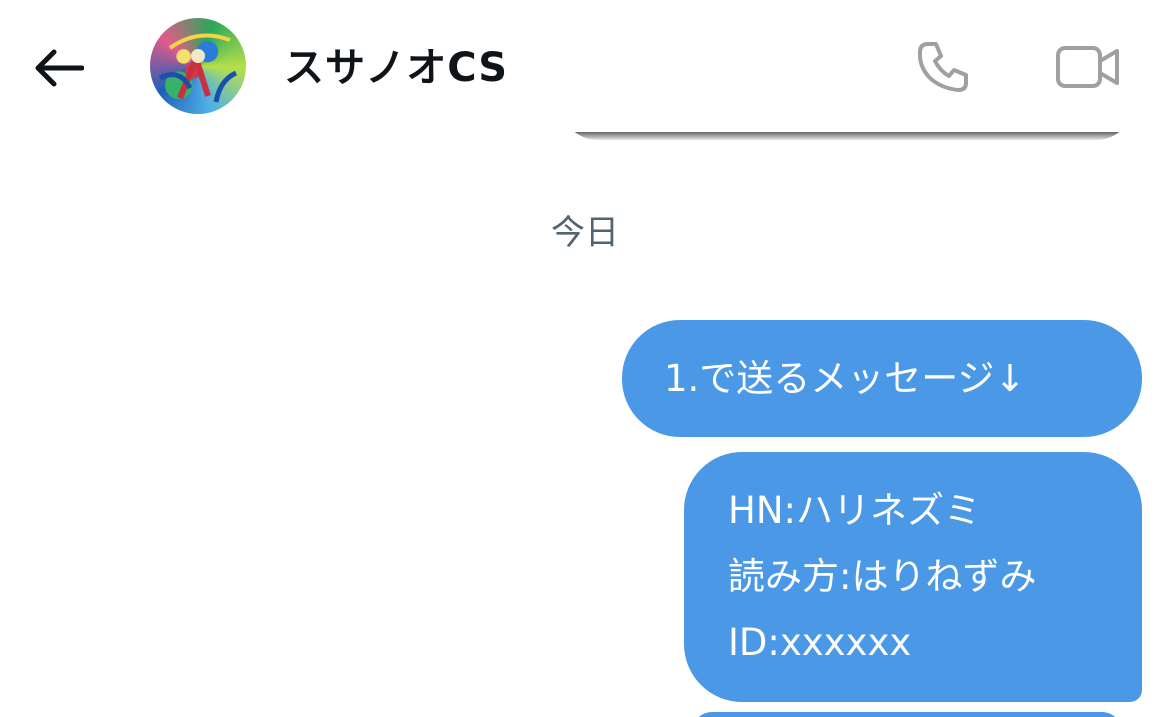 The width and height of the screenshot is (1170, 717). I want to click on voice-call-button, so click(943, 67).